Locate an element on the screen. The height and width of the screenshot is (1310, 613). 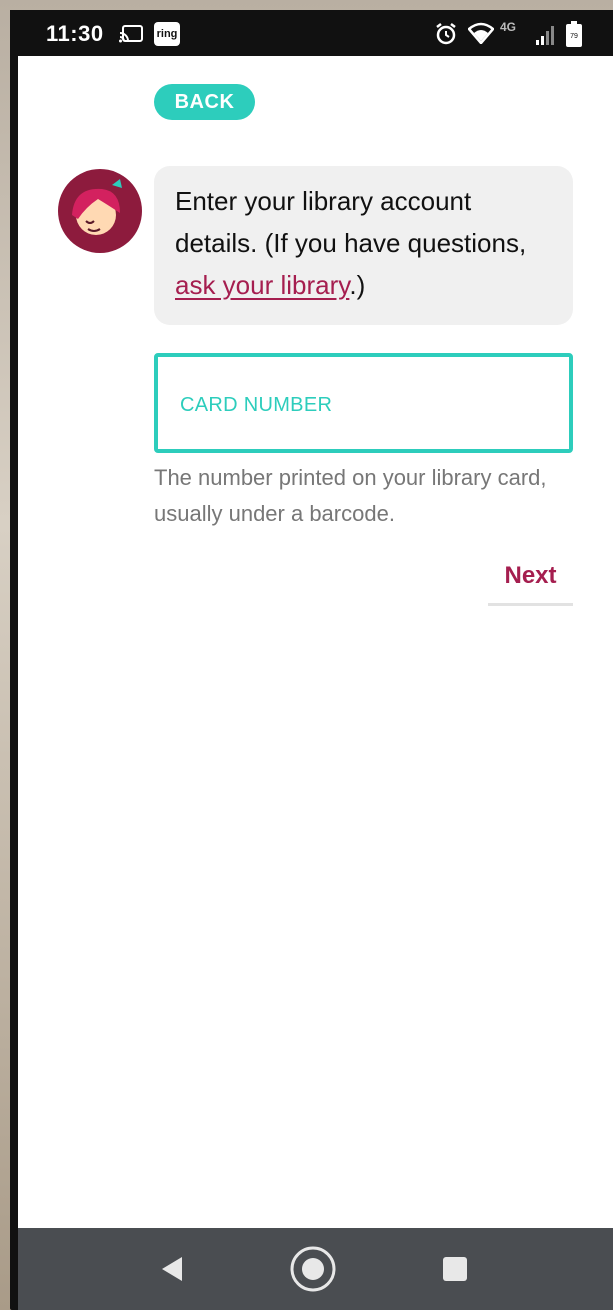
alarm-icon is located at coordinates (446, 34).